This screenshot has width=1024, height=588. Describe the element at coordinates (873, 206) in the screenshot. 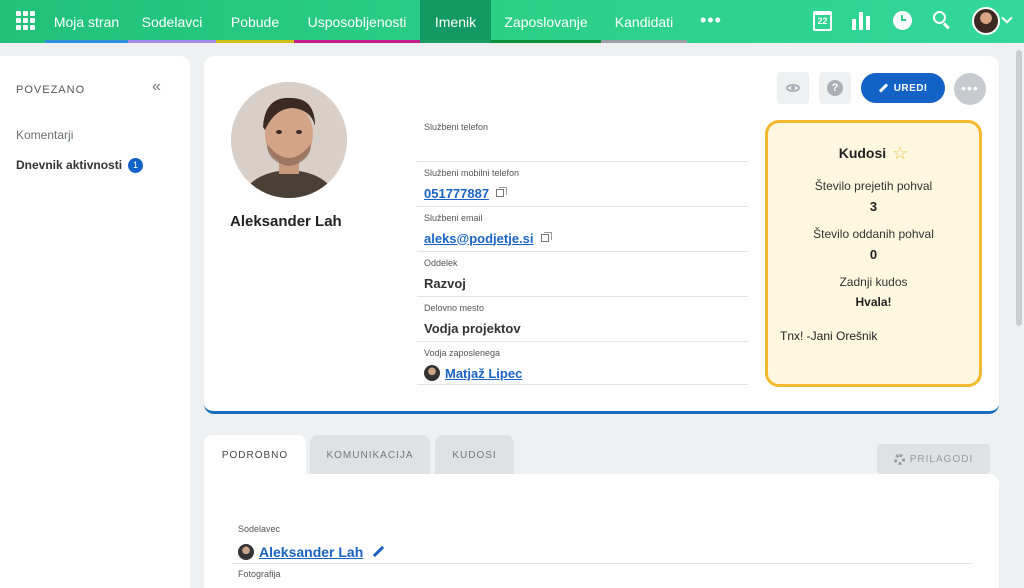

I see `received-kudos-value: 3` at that location.